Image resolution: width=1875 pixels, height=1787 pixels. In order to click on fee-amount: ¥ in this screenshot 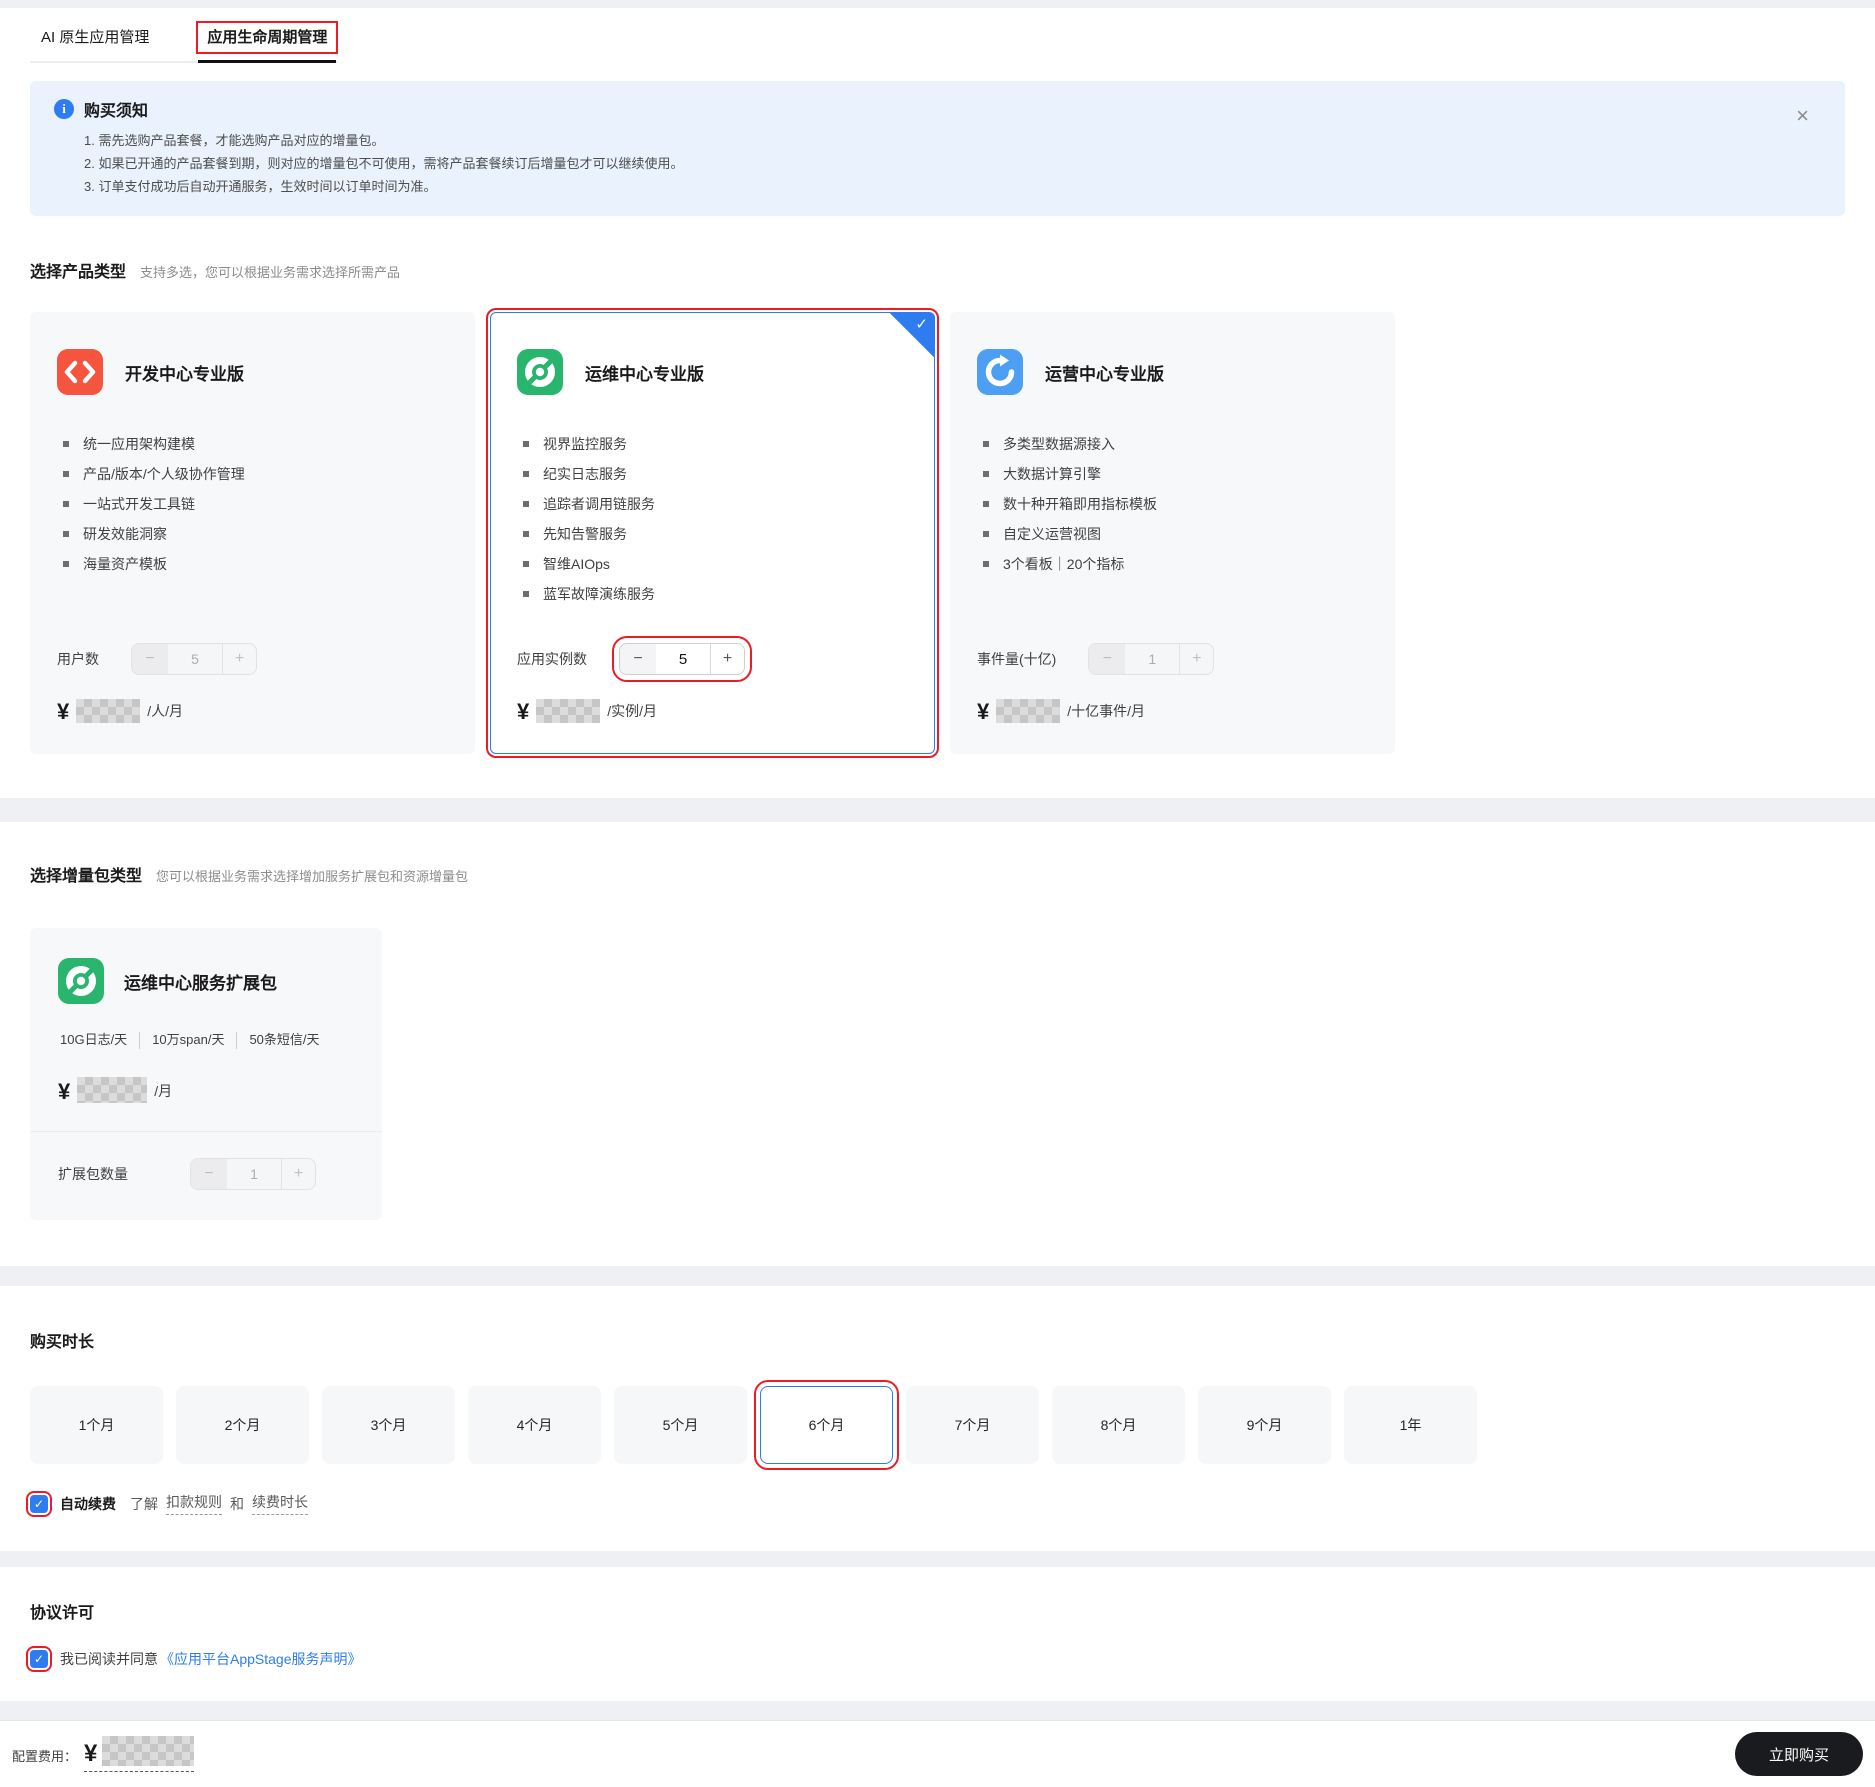, I will do `click(139, 1754)`.